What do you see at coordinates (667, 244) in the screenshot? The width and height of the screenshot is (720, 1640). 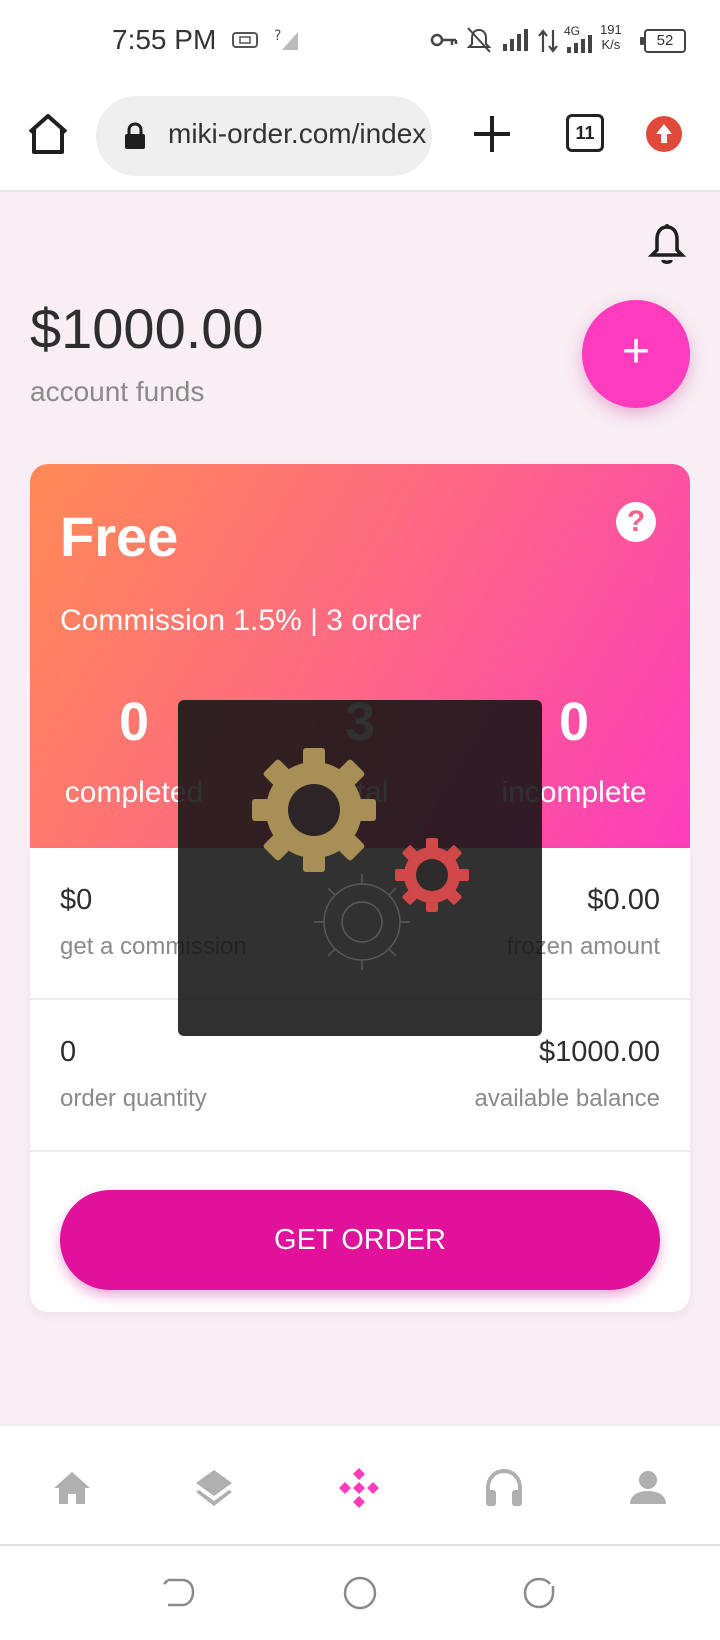 I see `bell-icon` at bounding box center [667, 244].